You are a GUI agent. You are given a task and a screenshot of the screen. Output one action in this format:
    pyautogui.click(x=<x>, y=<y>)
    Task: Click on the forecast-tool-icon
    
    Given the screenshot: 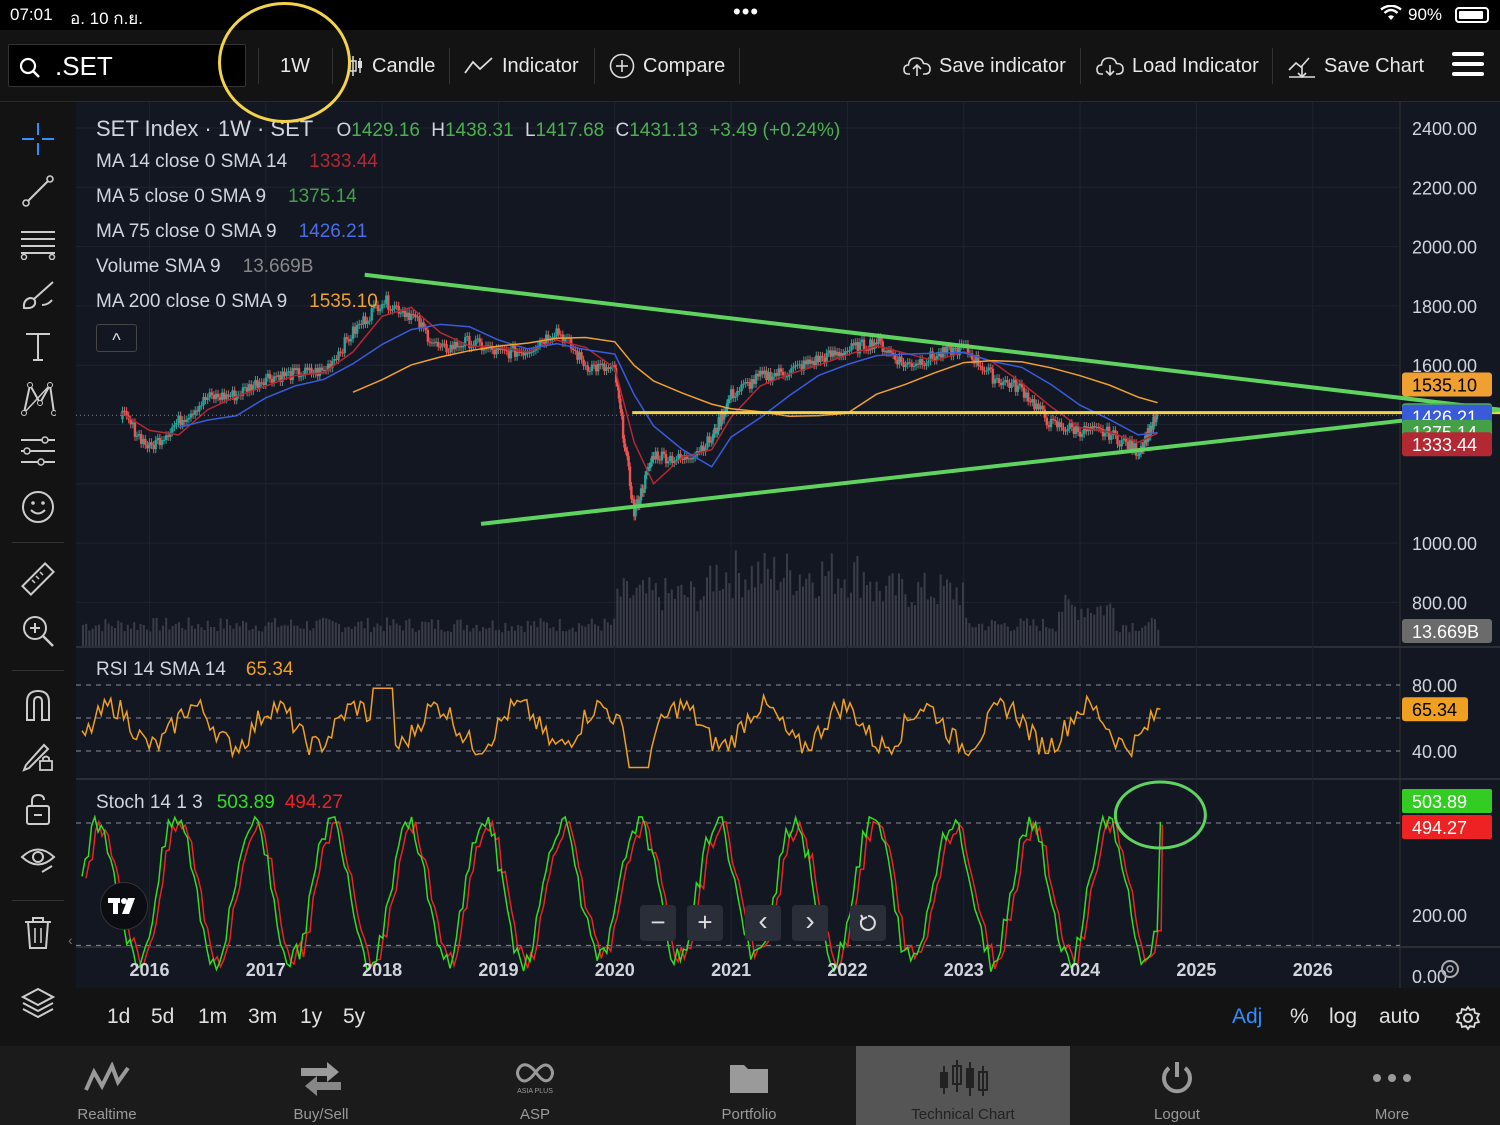 What is the action you would take?
    pyautogui.click(x=38, y=451)
    